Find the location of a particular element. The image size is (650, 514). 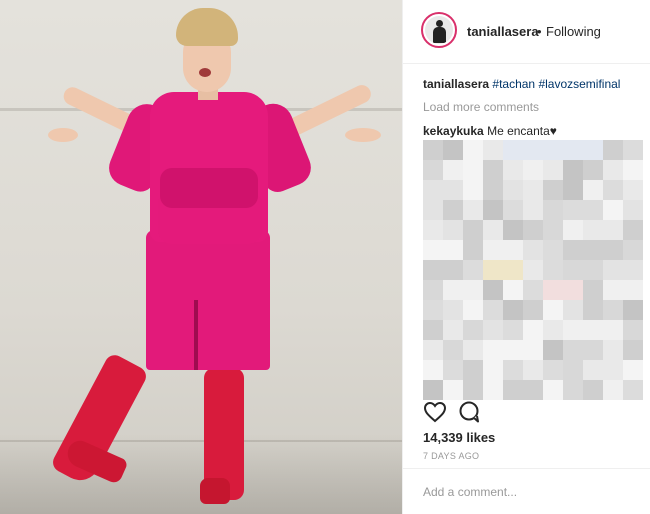

comment-username: kekaykuka is located at coordinates (453, 131).